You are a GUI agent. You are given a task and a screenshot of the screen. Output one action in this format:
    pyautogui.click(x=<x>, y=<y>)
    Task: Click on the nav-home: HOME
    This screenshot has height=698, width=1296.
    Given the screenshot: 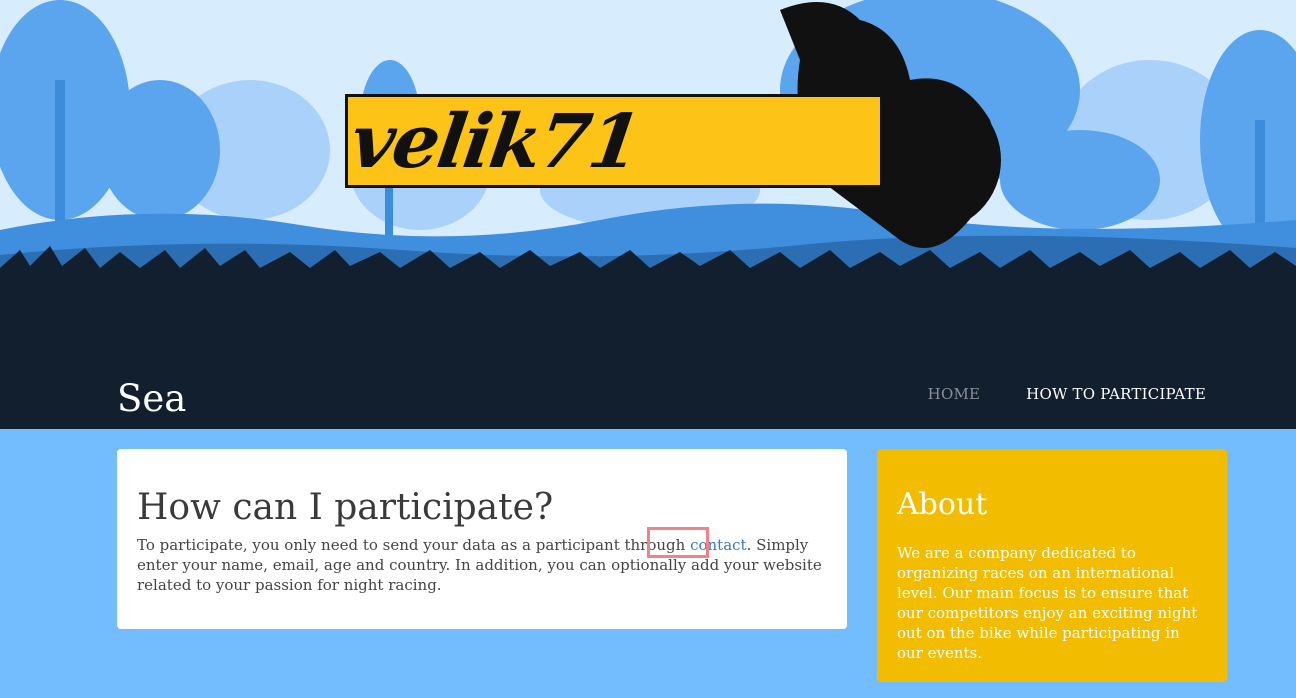 What is the action you would take?
    pyautogui.click(x=954, y=394)
    